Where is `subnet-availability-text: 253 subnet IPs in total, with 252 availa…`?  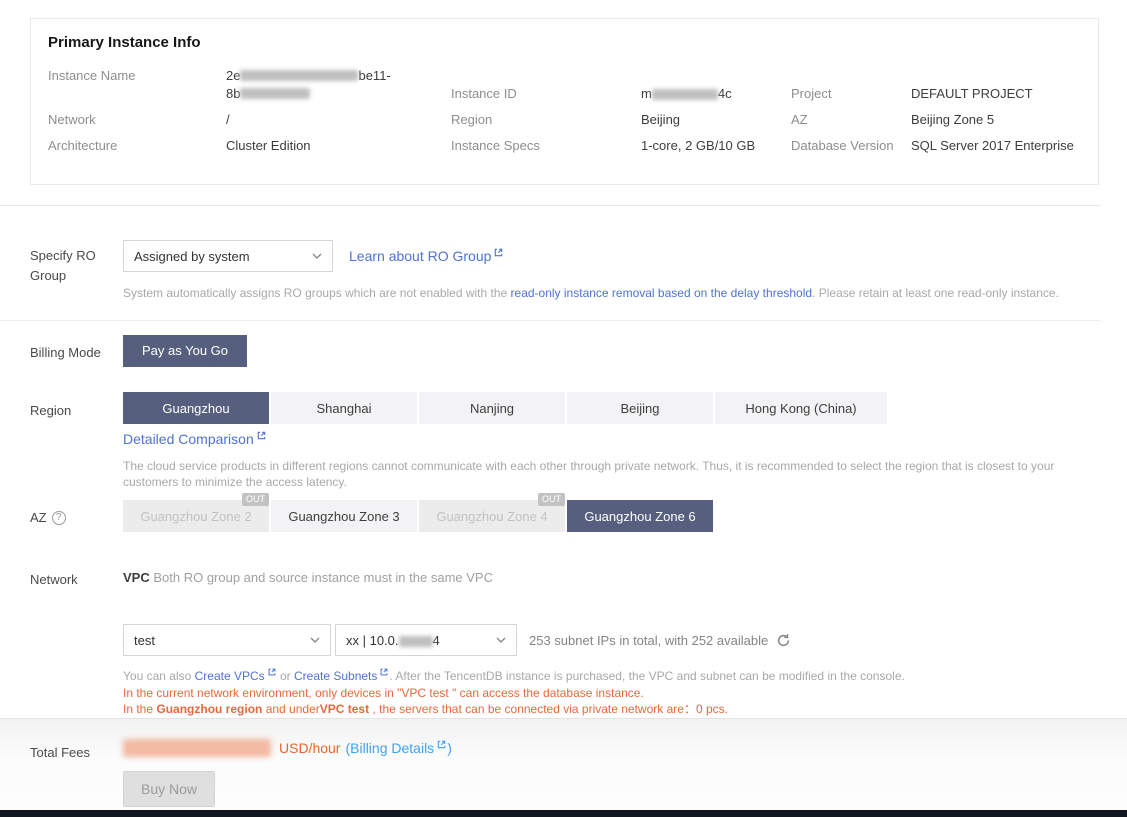 subnet-availability-text: 253 subnet IPs in total, with 252 availa… is located at coordinates (660, 640).